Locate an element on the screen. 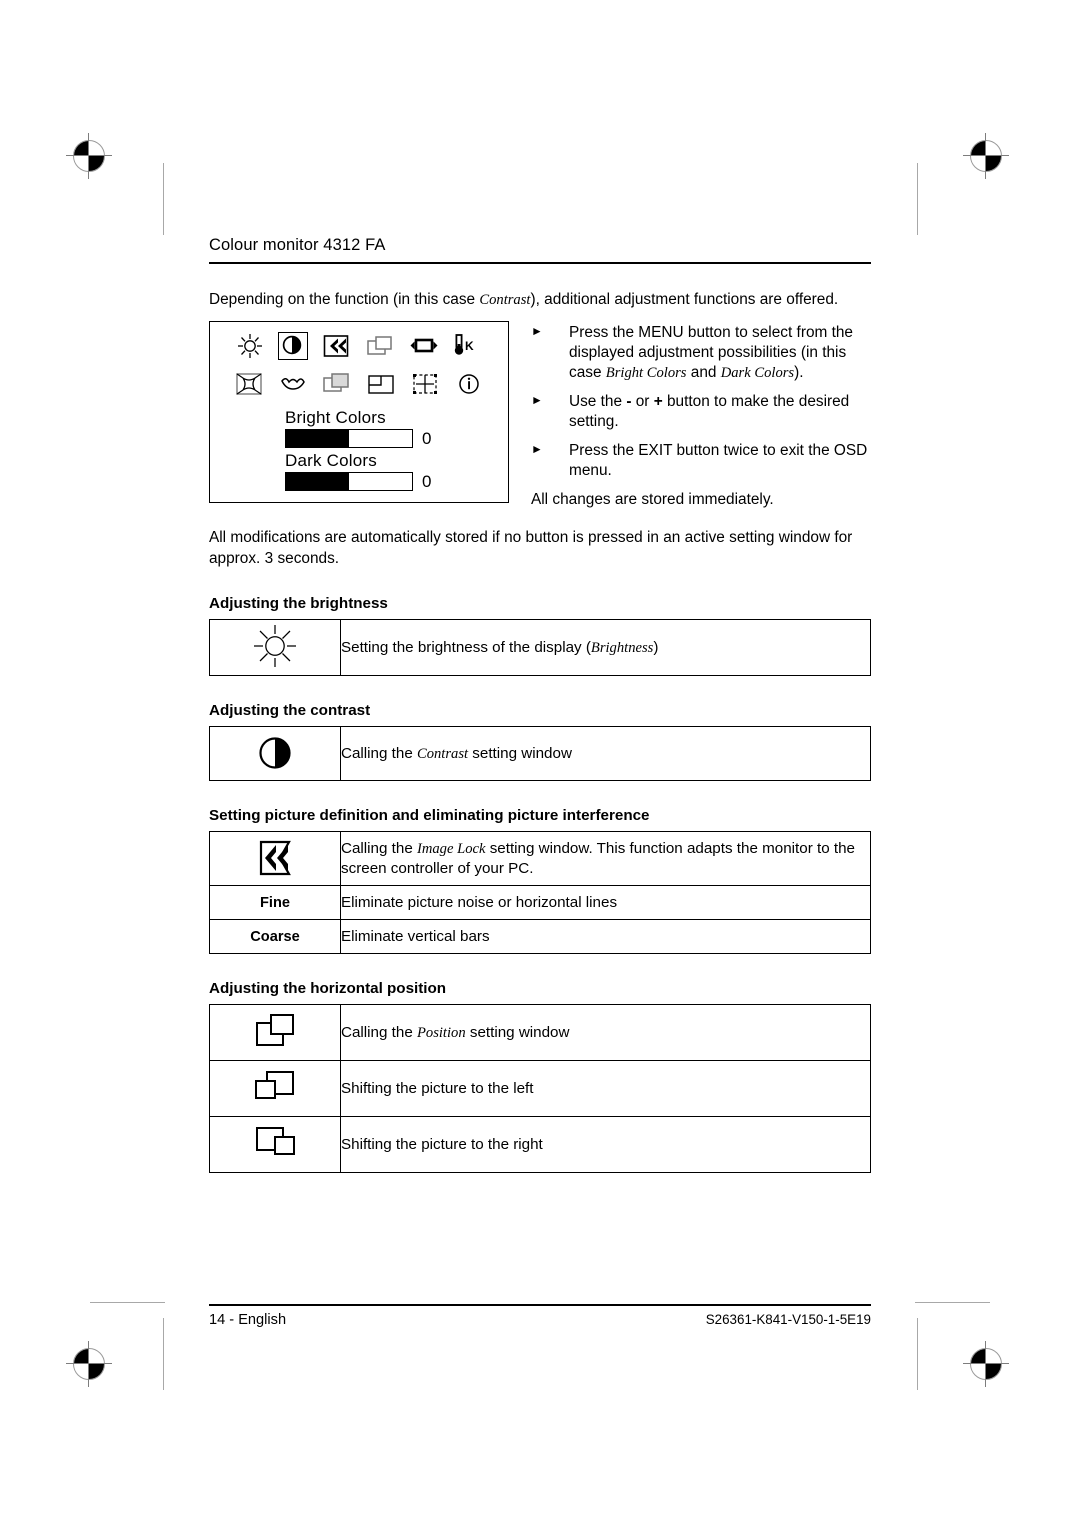 The width and height of the screenshot is (1080, 1528). registration-mark-bottom-left is located at coordinates (89, 1364).